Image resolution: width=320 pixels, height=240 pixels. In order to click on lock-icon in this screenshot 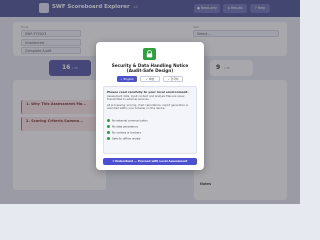, I will do `click(149, 54)`.